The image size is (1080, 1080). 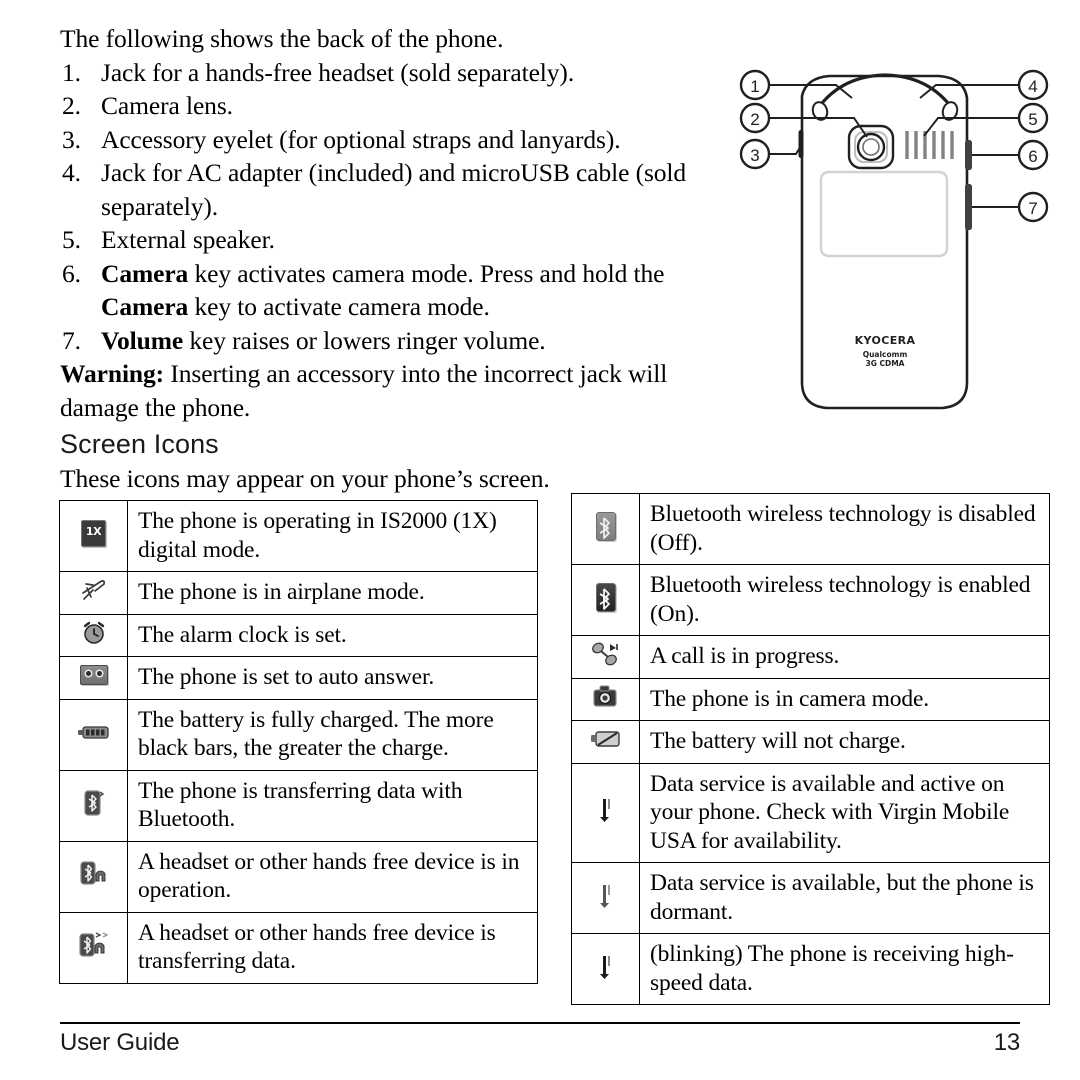 I want to click on headset-transfer-icon, so click(x=93, y=945).